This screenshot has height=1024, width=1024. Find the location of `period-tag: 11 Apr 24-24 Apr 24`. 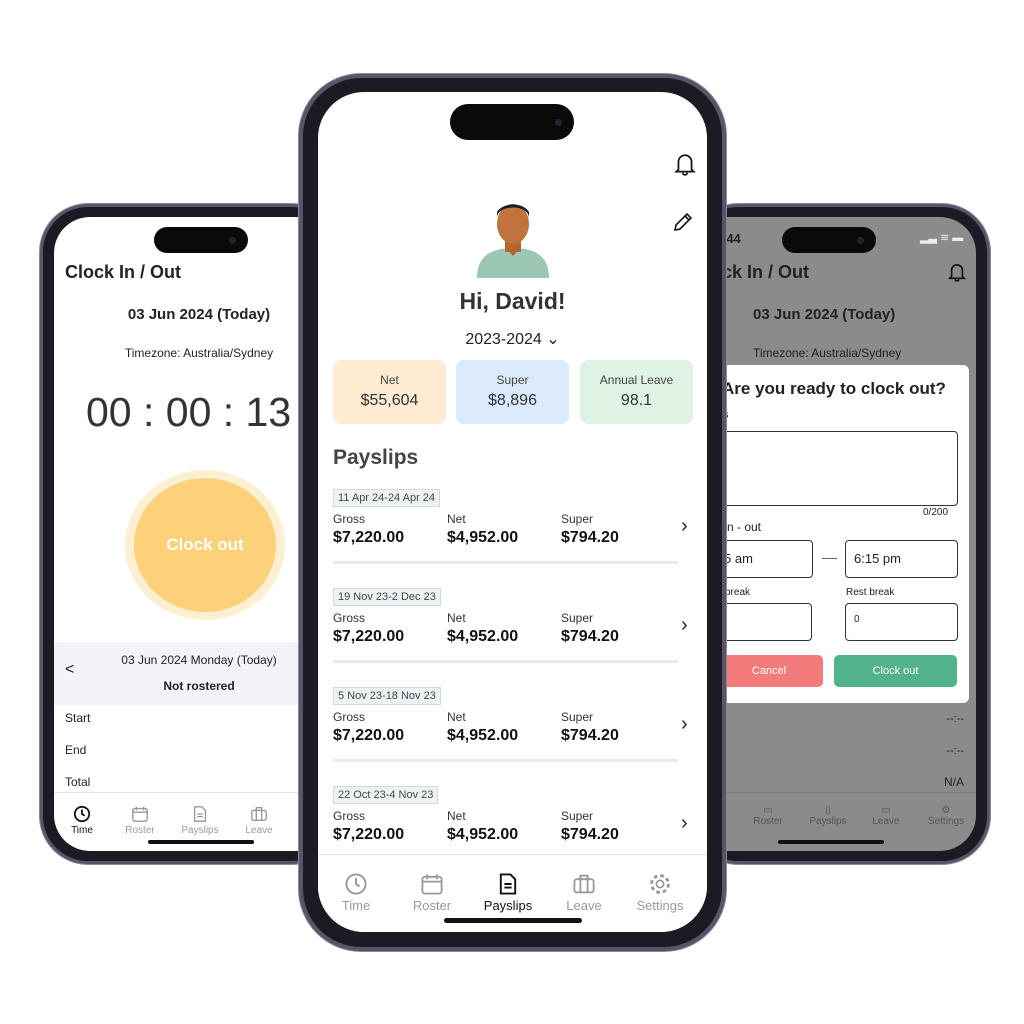

period-tag: 11 Apr 24-24 Apr 24 is located at coordinates (387, 498).